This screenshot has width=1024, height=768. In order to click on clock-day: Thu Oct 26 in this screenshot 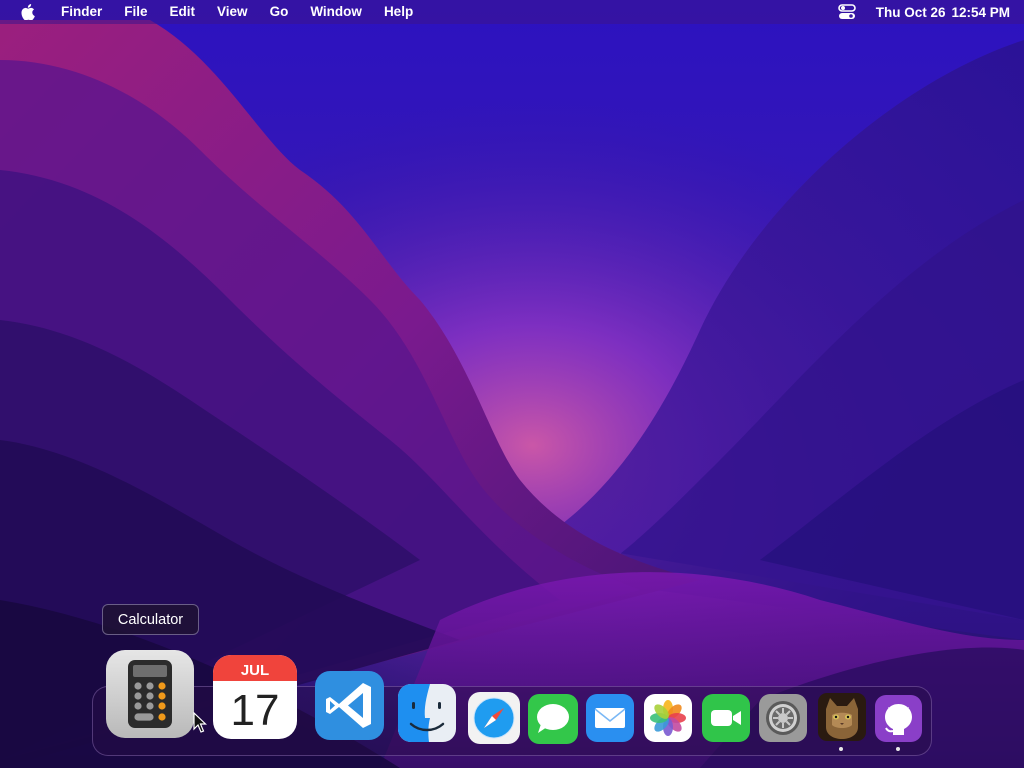, I will do `click(910, 12)`.